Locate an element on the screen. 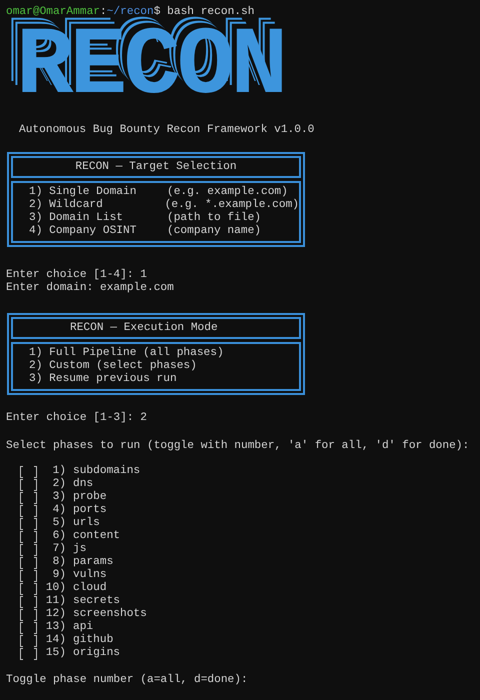  menu-option: 3) Domain List is located at coordinates (98, 218).